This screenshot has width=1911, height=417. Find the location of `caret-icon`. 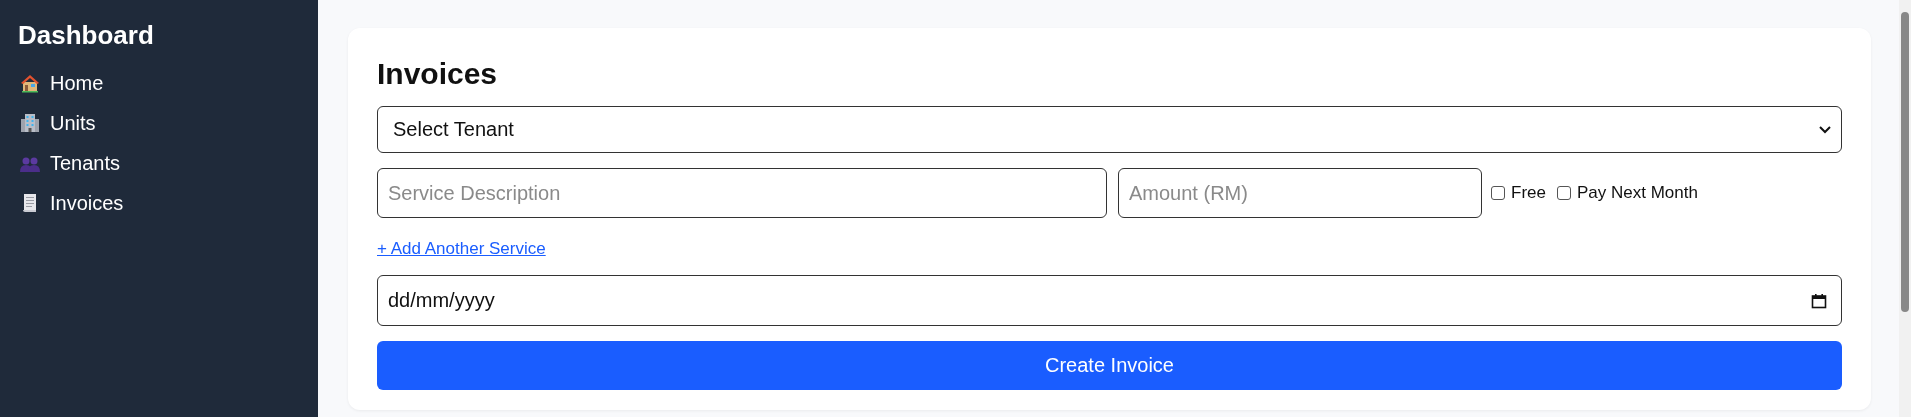

caret-icon is located at coordinates (1825, 129).